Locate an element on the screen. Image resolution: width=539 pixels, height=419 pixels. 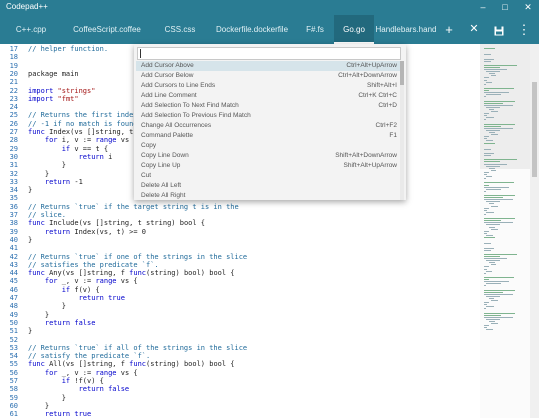
tab-go: Go.go is located at coordinates (354, 29).